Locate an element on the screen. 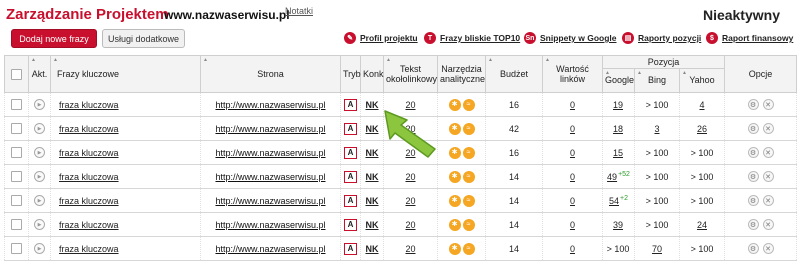  google-position: 19 is located at coordinates (618, 105).